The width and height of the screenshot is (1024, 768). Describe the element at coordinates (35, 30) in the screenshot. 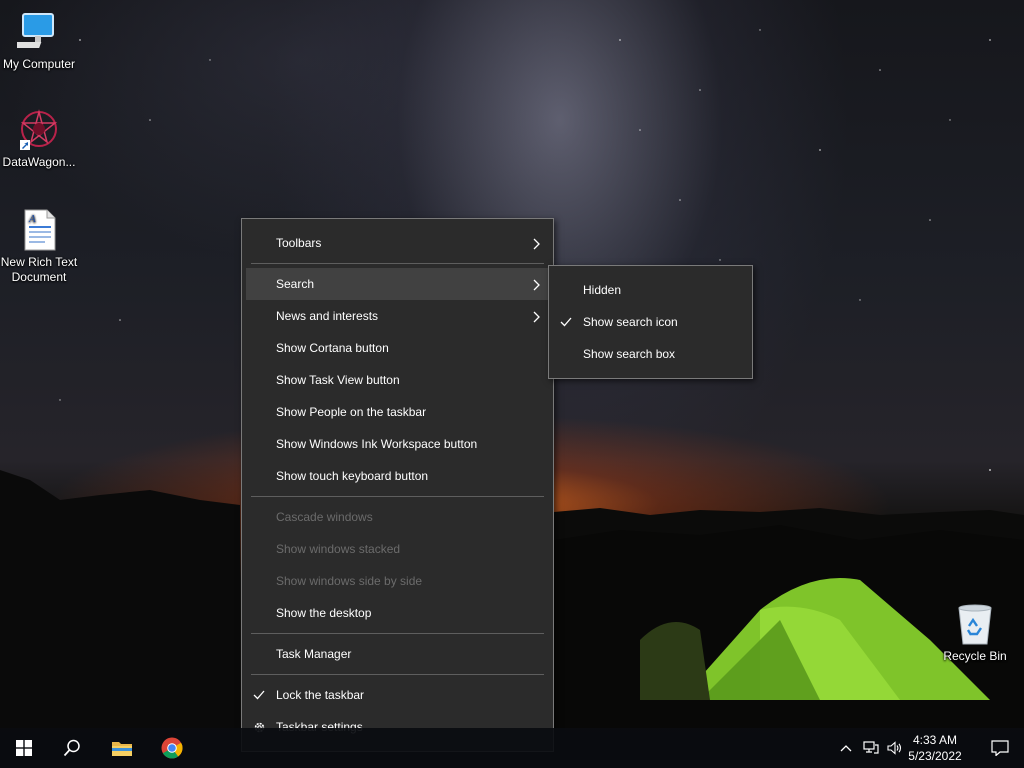

I see `computer-icon` at that location.